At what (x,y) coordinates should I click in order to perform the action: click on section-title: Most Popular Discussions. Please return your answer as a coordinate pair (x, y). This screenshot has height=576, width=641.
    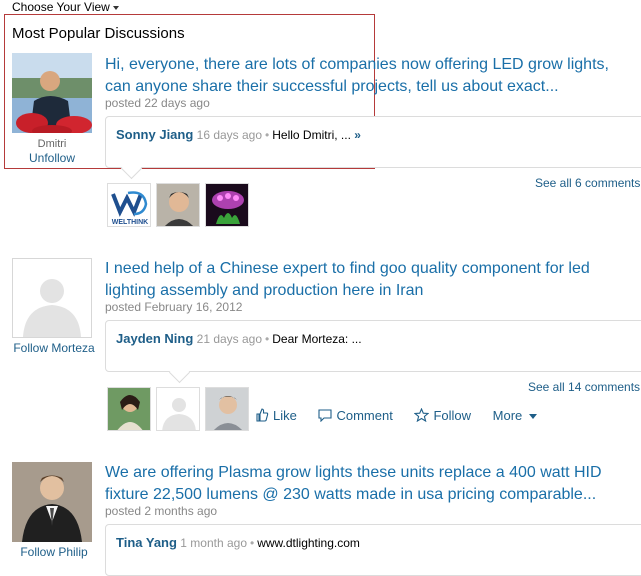
    Looking at the image, I should click on (98, 33).